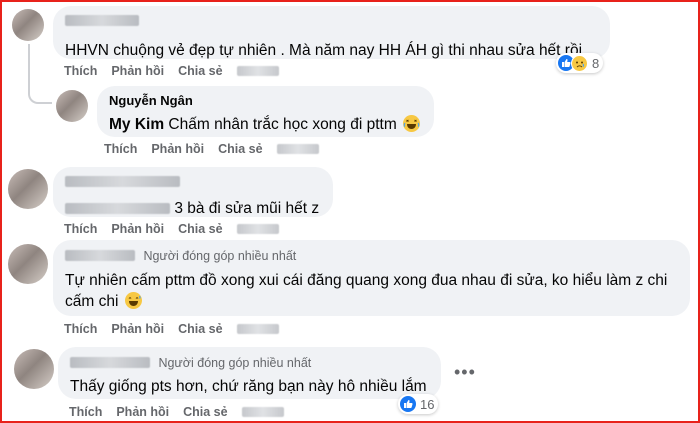 The height and width of the screenshot is (423, 700). I want to click on author-name: Nguyễn Ngân, so click(265, 101).